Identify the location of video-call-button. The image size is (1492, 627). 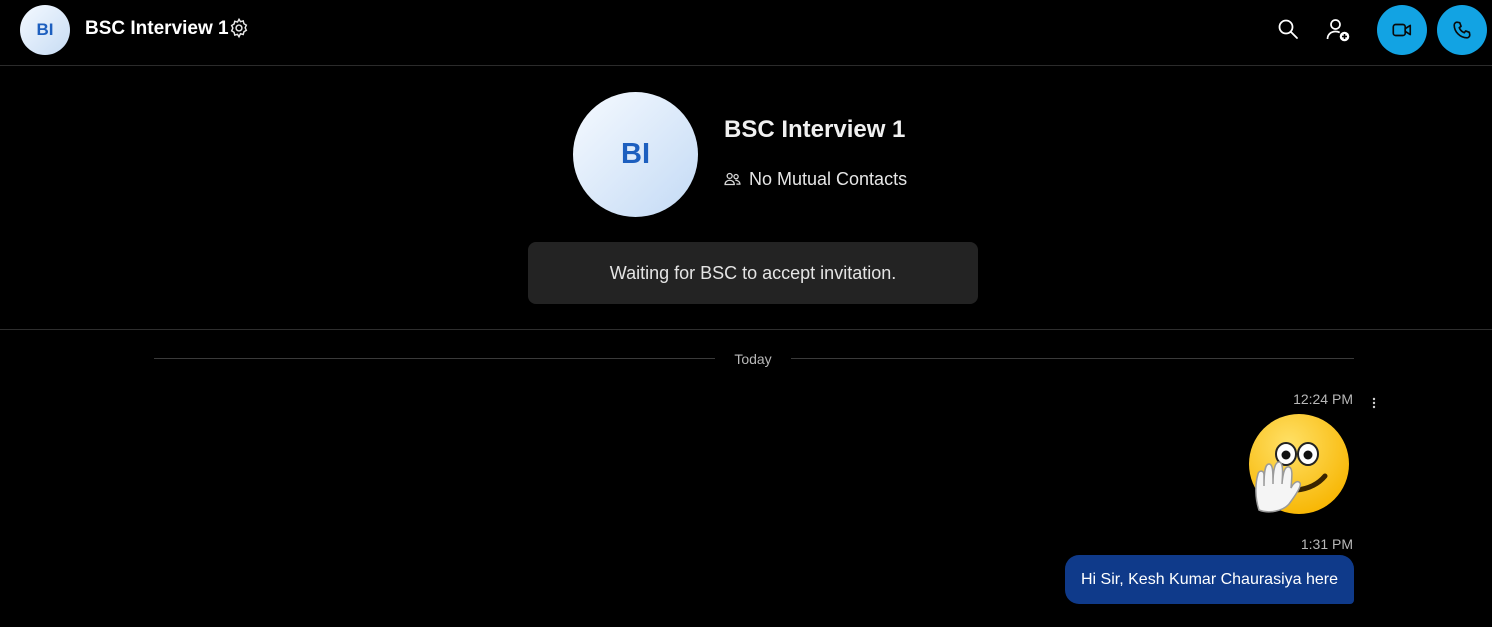
(1402, 30).